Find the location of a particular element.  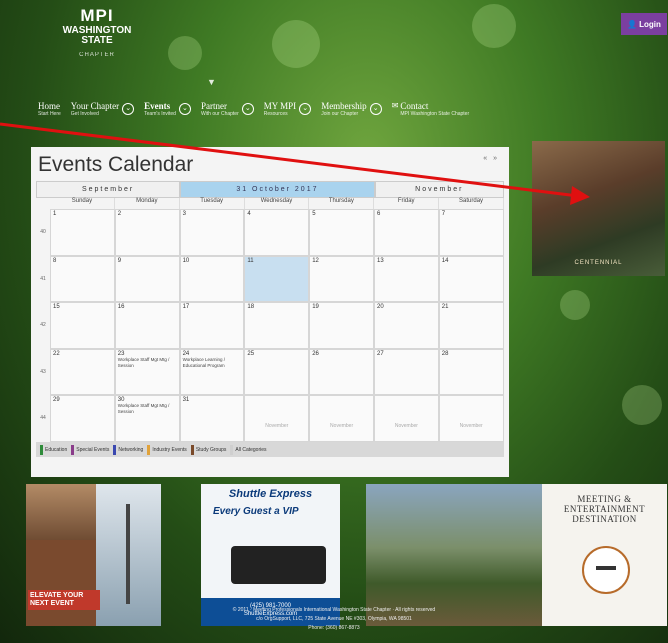

sponsor-banner-resort-photo is located at coordinates (454, 555).